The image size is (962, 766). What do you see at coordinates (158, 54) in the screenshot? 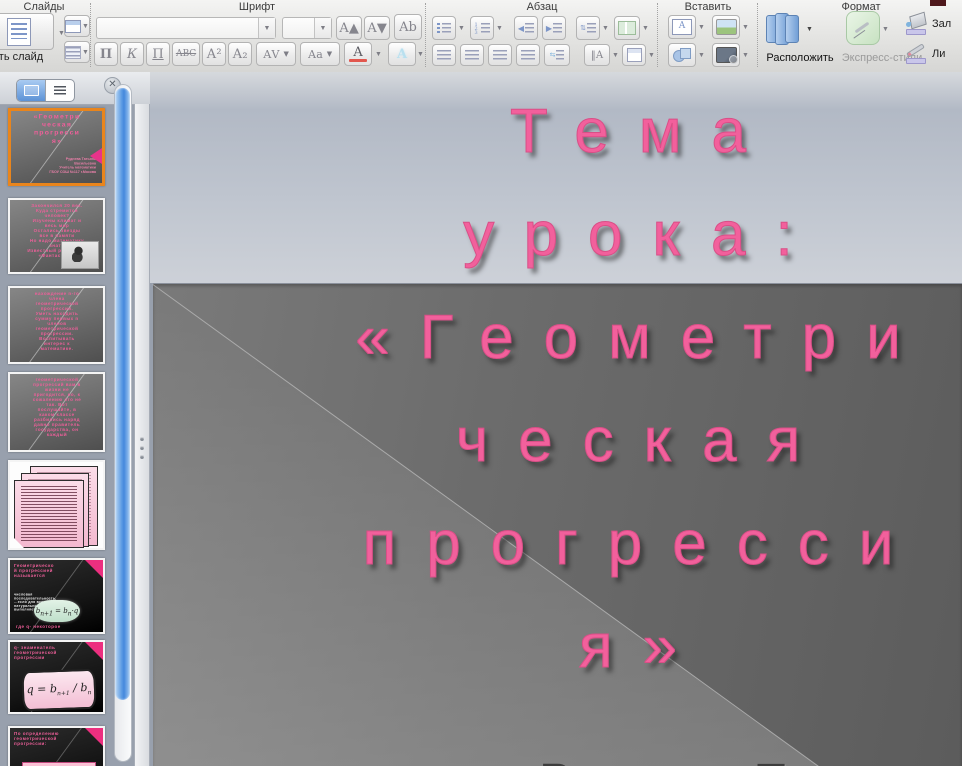
I see `underline-button: П` at bounding box center [158, 54].